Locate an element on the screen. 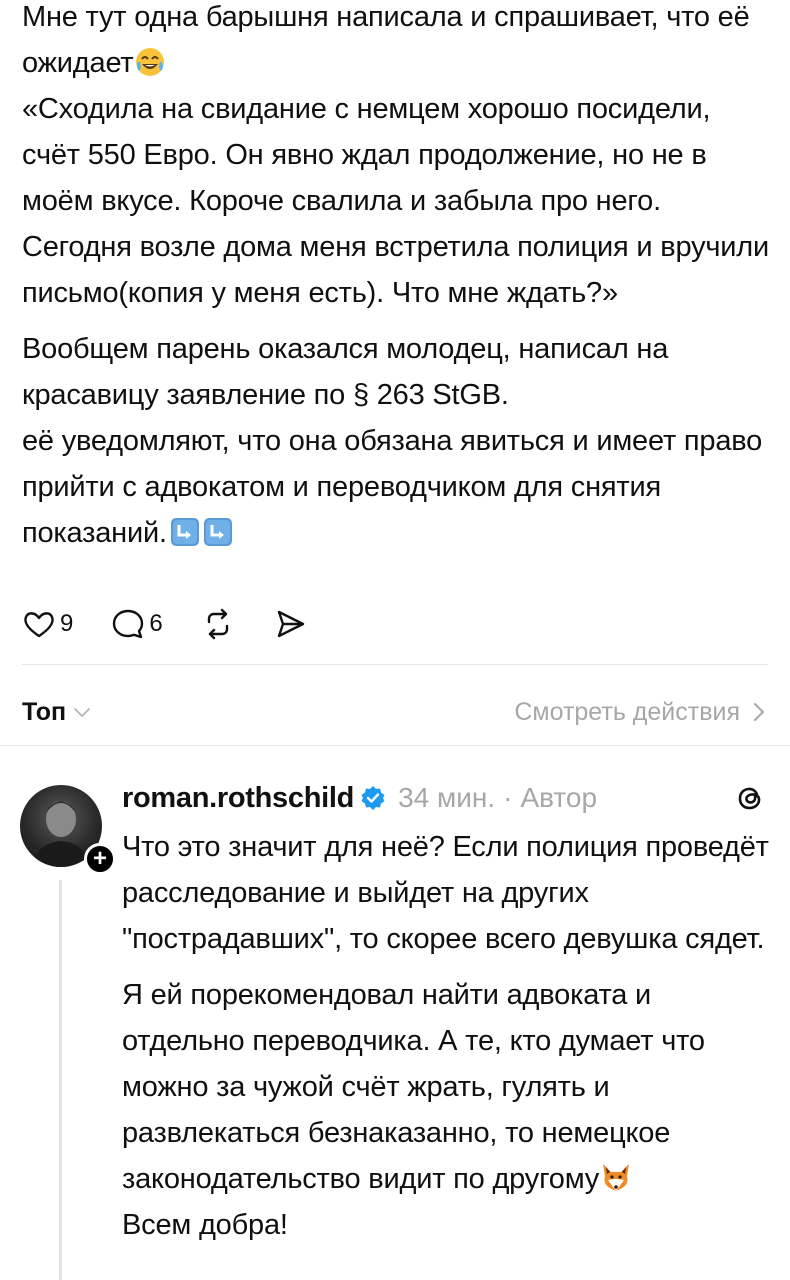  comment-button: 6 is located at coordinates (137, 624).